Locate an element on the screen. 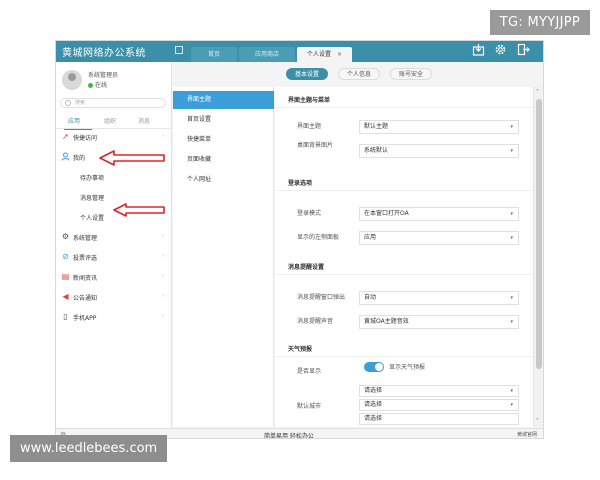  left-panel-select-value: 应用 is located at coordinates (370, 237).